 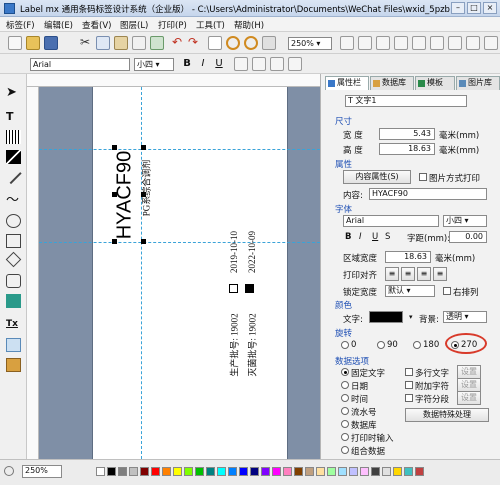 I want to click on sub-text-object: PG系综合调剂, so click(x=146, y=188).